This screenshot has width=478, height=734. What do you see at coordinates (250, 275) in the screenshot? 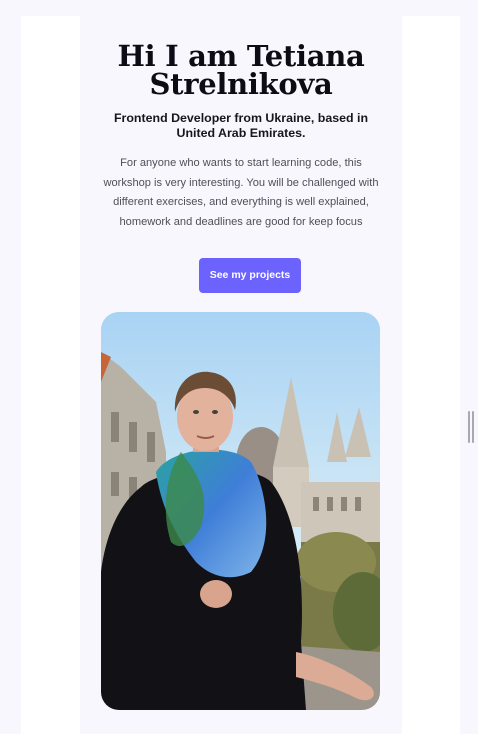
I see `see-projects-button: See my projects` at bounding box center [250, 275].